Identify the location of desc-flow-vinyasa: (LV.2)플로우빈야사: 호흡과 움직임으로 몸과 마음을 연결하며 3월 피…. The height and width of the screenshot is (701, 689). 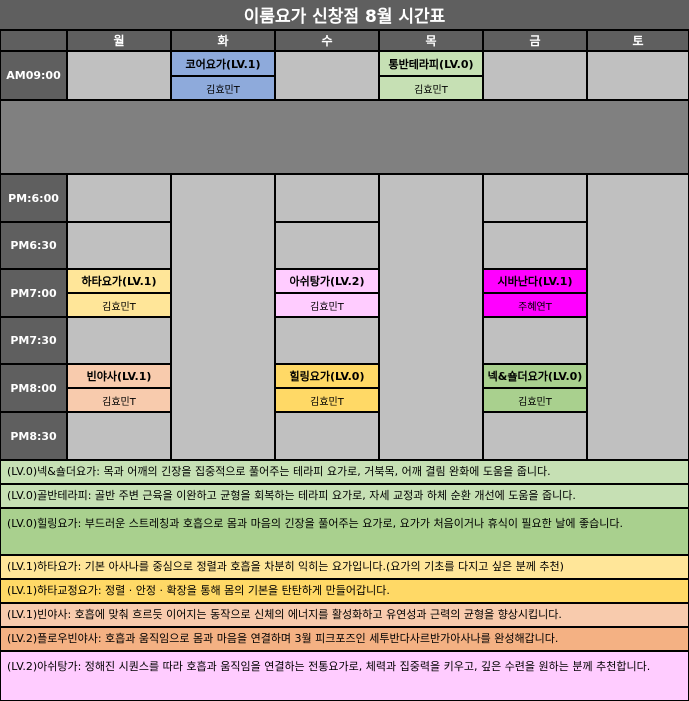
(344, 639).